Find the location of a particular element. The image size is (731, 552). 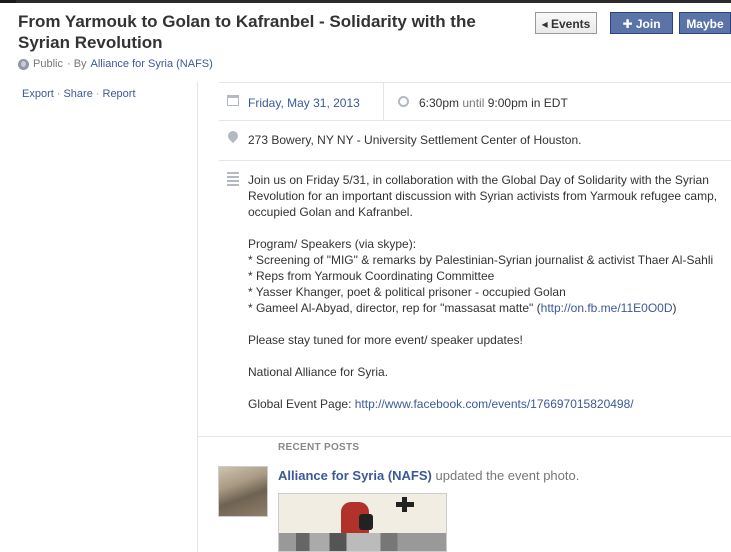

by-label: · By is located at coordinates (76, 64).